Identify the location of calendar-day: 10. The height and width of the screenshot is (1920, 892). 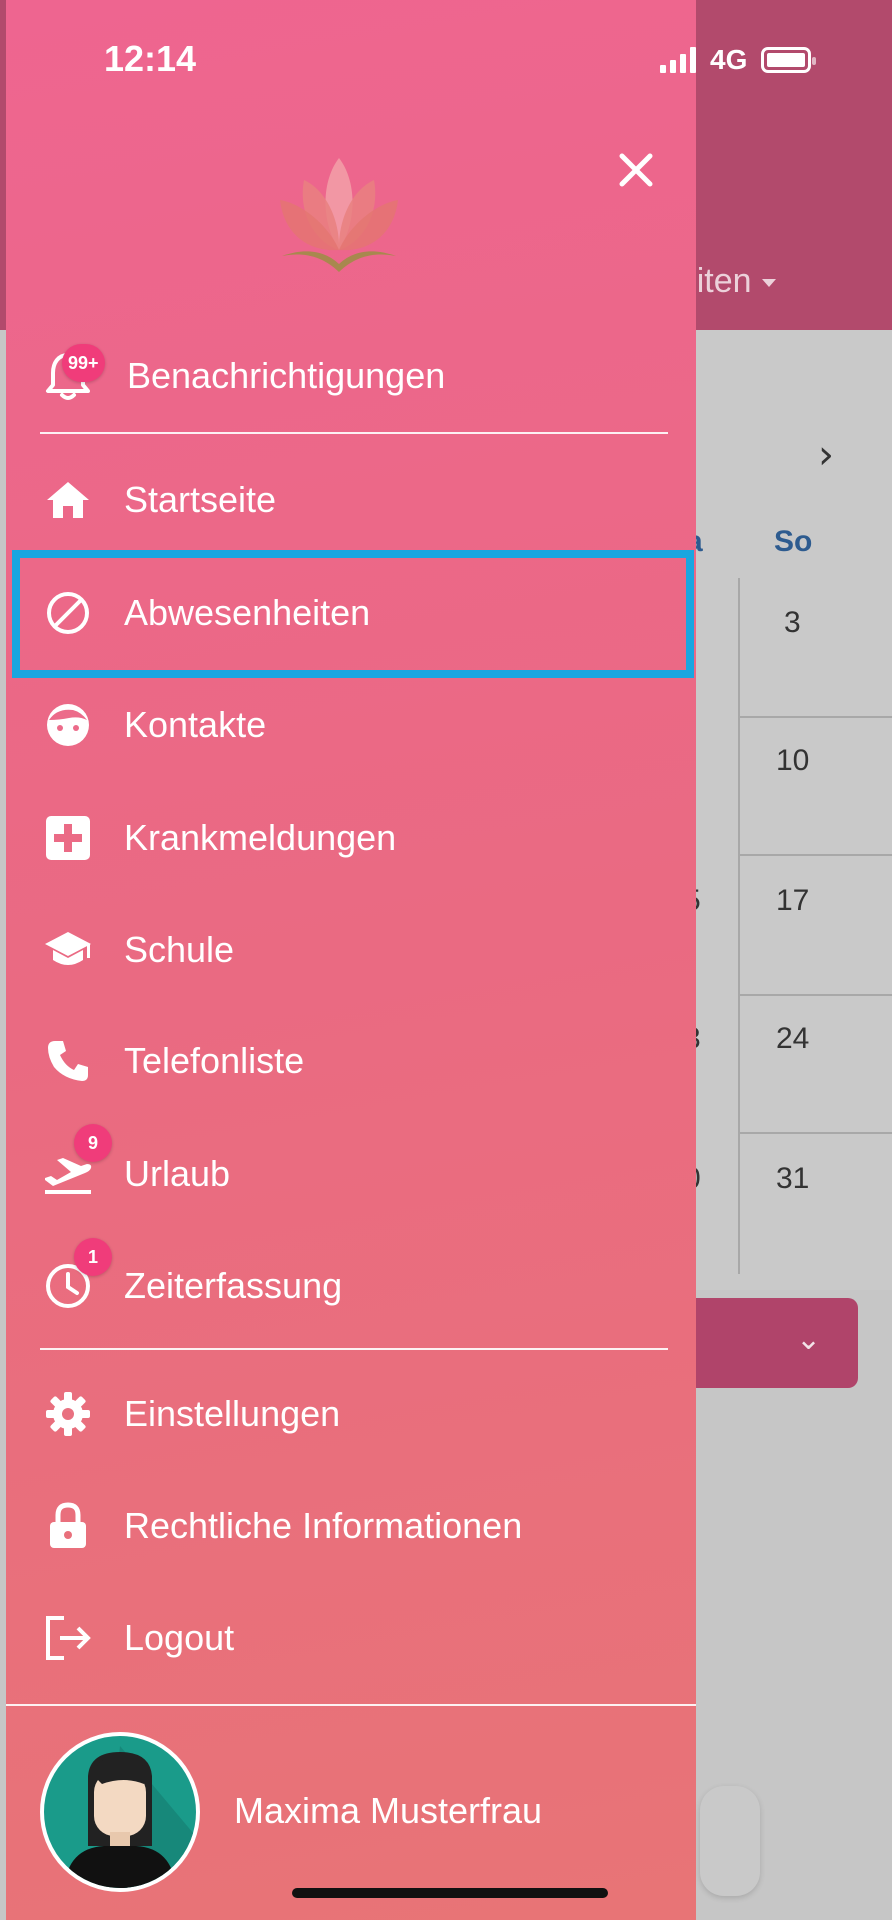
(792, 761).